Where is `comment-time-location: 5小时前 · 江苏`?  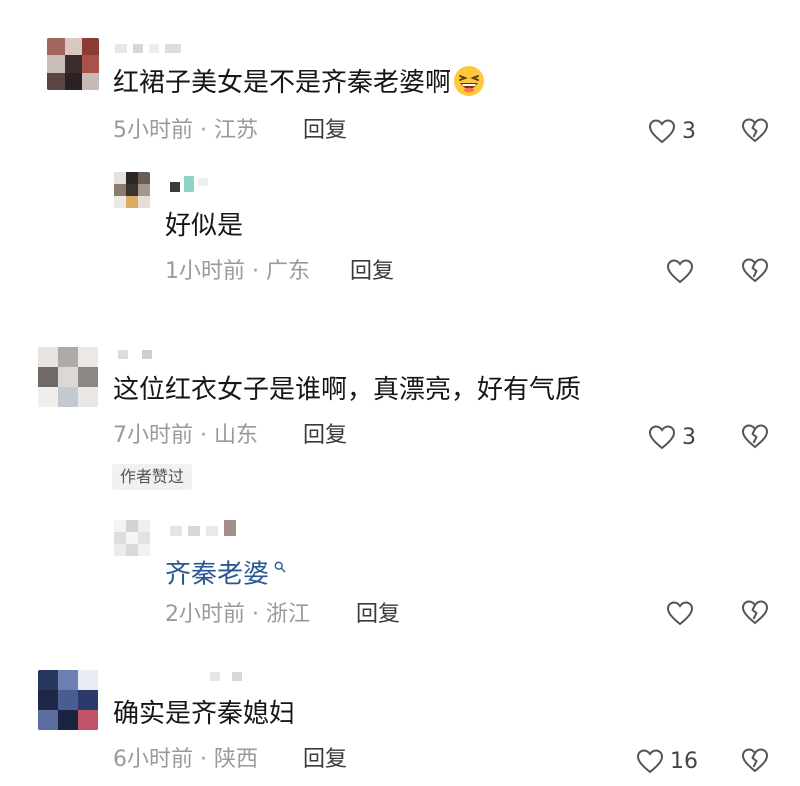
comment-time-location: 5小时前 · 江苏 is located at coordinates (185, 130).